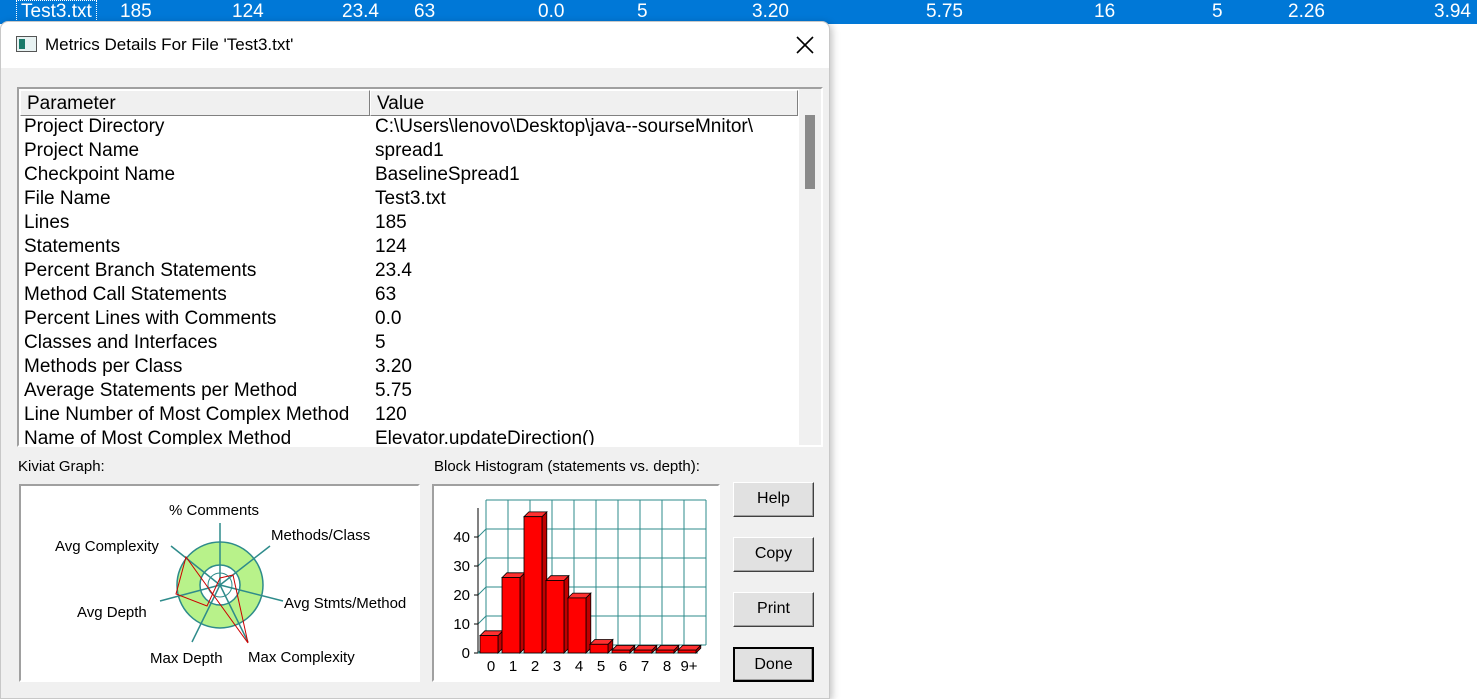 This screenshot has width=1477, height=699. What do you see at coordinates (773, 664) in the screenshot?
I see `done-button: Done` at bounding box center [773, 664].